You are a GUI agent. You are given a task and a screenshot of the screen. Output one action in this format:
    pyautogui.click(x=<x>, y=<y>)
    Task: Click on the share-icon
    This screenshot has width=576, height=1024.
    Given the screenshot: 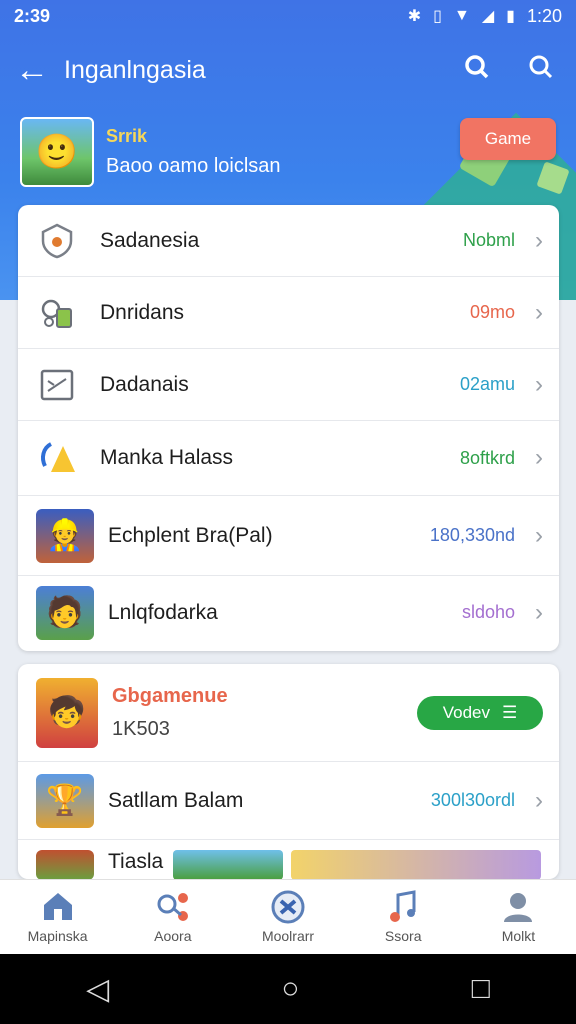 What is the action you would take?
    pyautogui.click(x=173, y=907)
    